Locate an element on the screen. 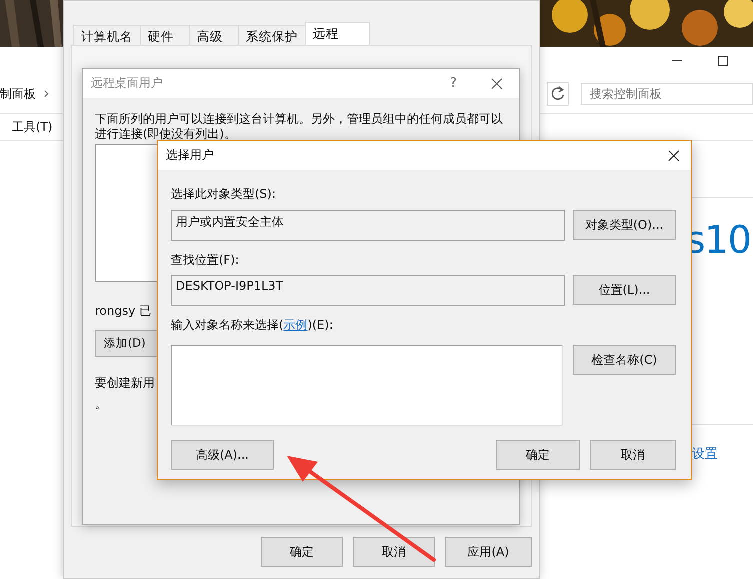  breadcrumb-item: 制面板 is located at coordinates (18, 94).